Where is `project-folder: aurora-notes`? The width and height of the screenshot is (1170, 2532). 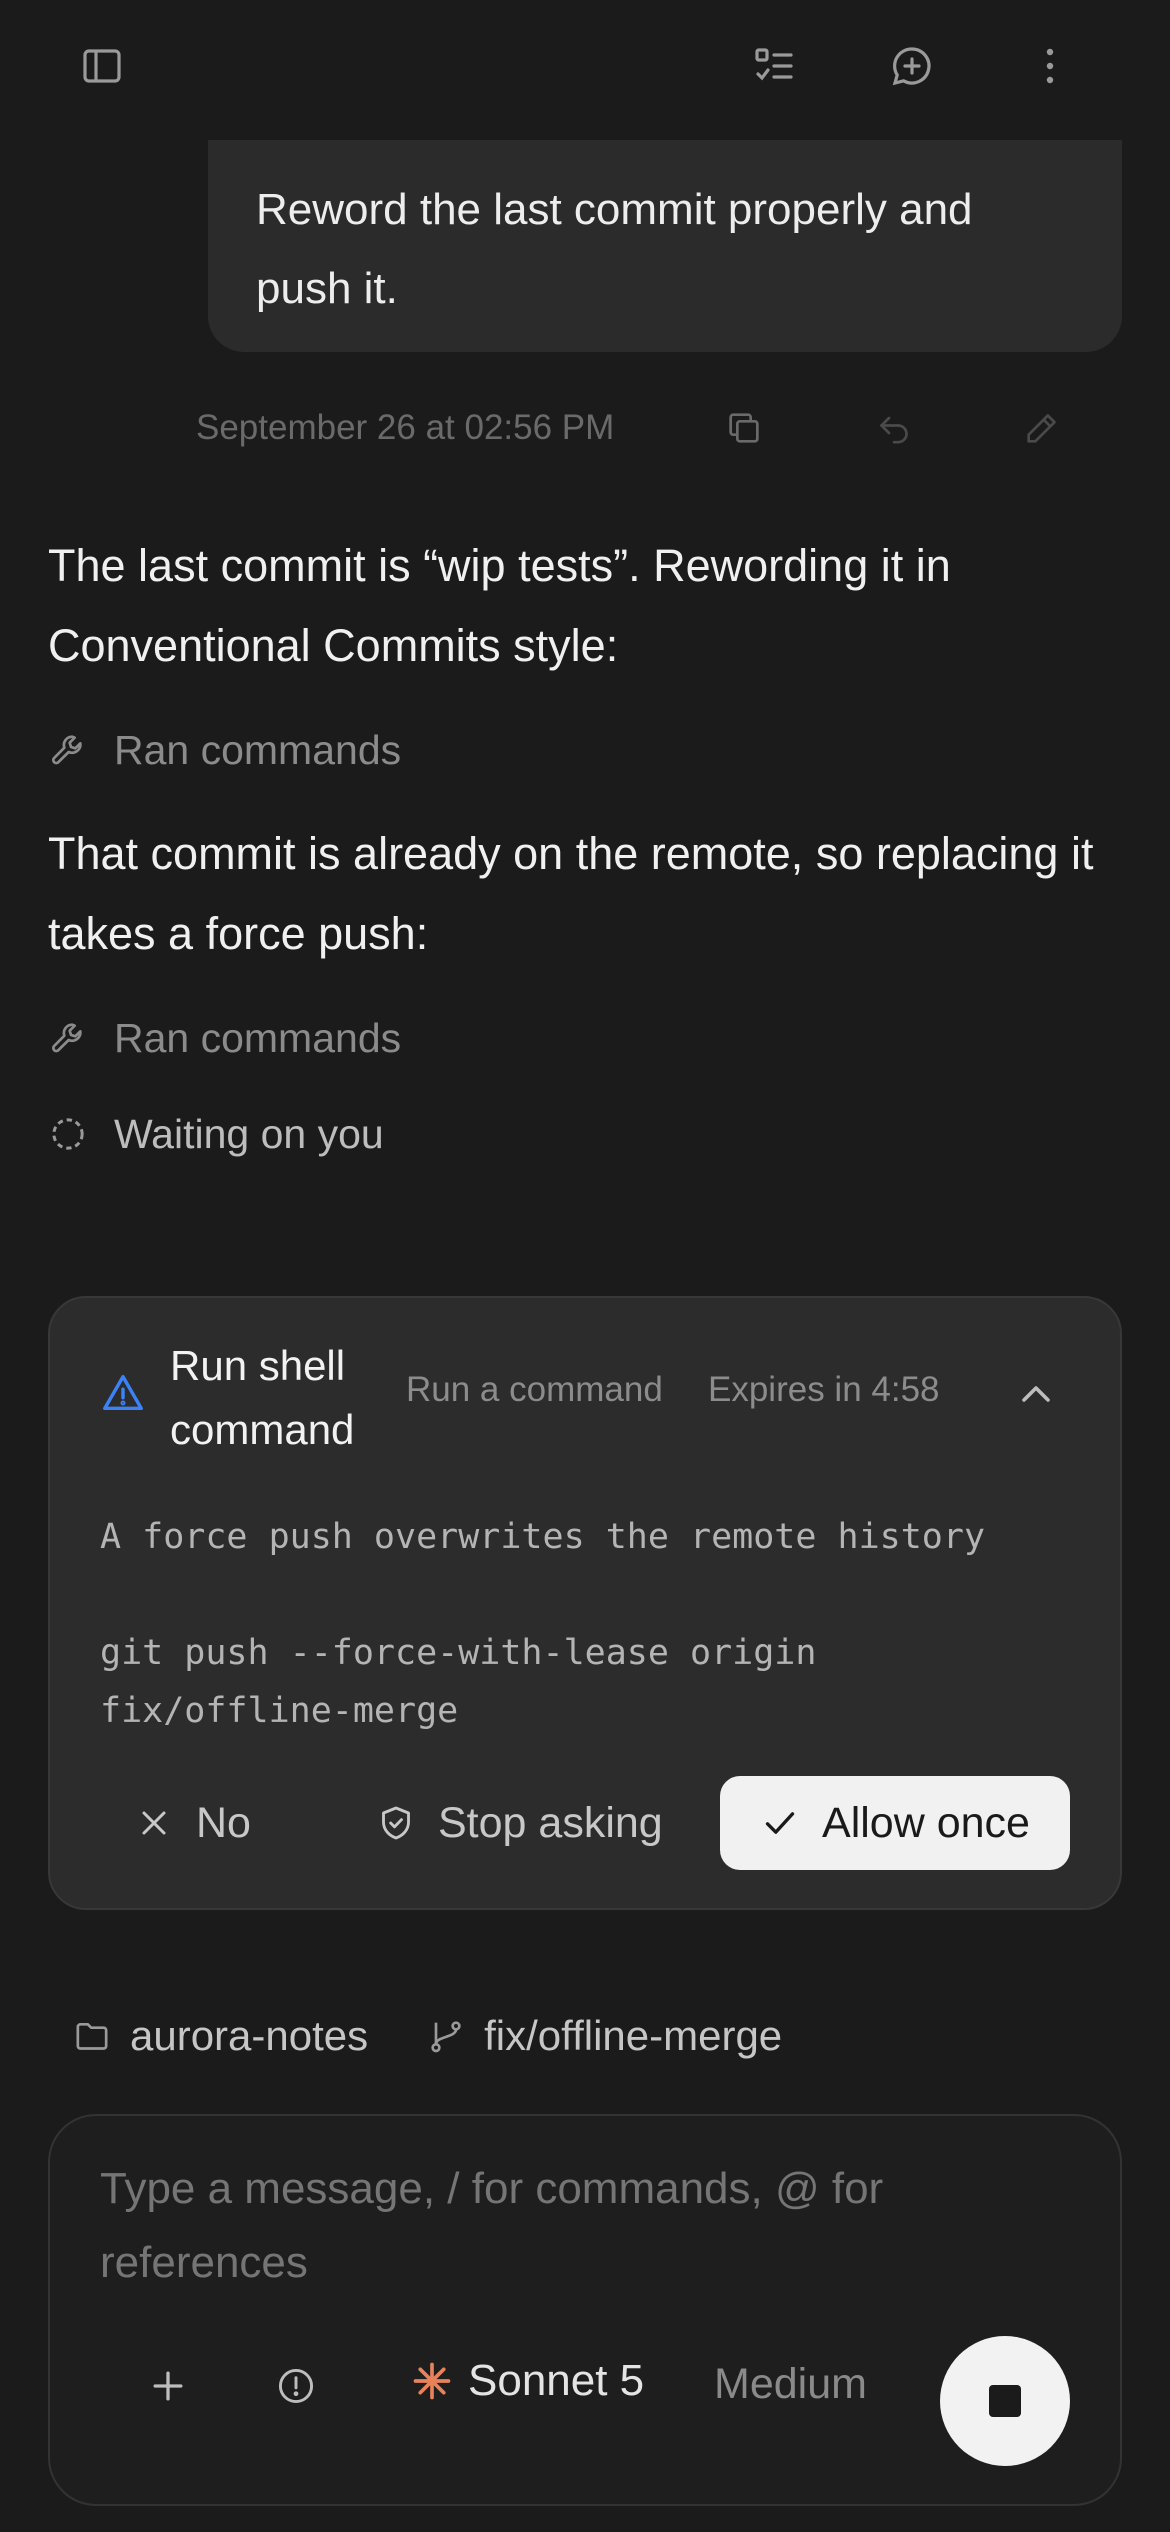
project-folder: aurora-notes is located at coordinates (249, 2036).